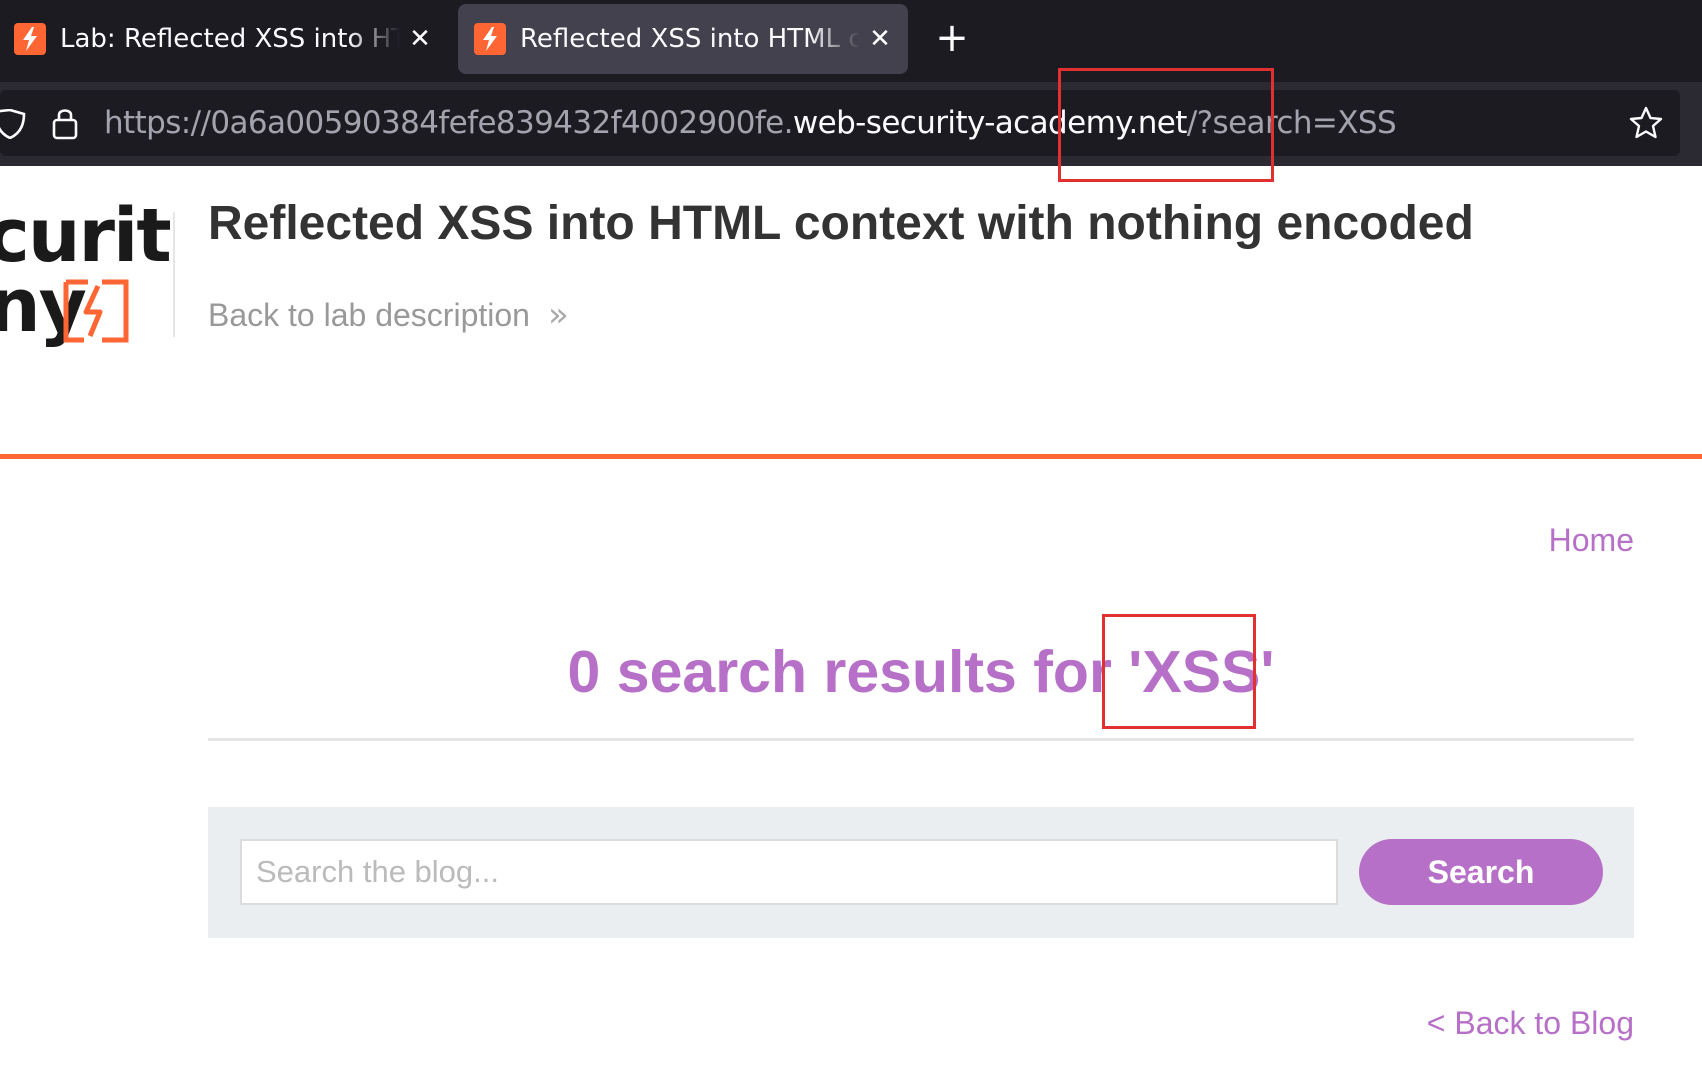 The height and width of the screenshot is (1068, 1702). Describe the element at coordinates (1481, 872) in the screenshot. I see `search-button: Search` at that location.